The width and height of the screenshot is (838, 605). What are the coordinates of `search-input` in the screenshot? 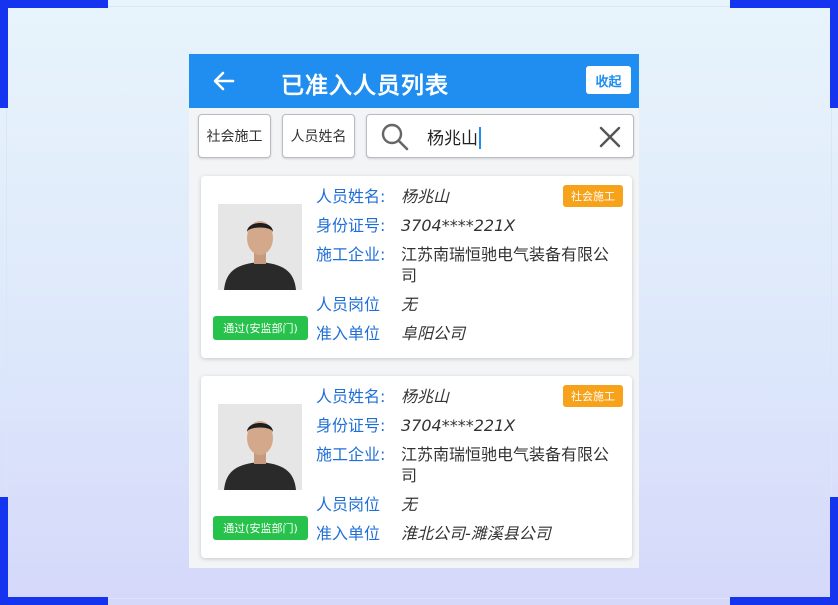 It's located at (502, 136).